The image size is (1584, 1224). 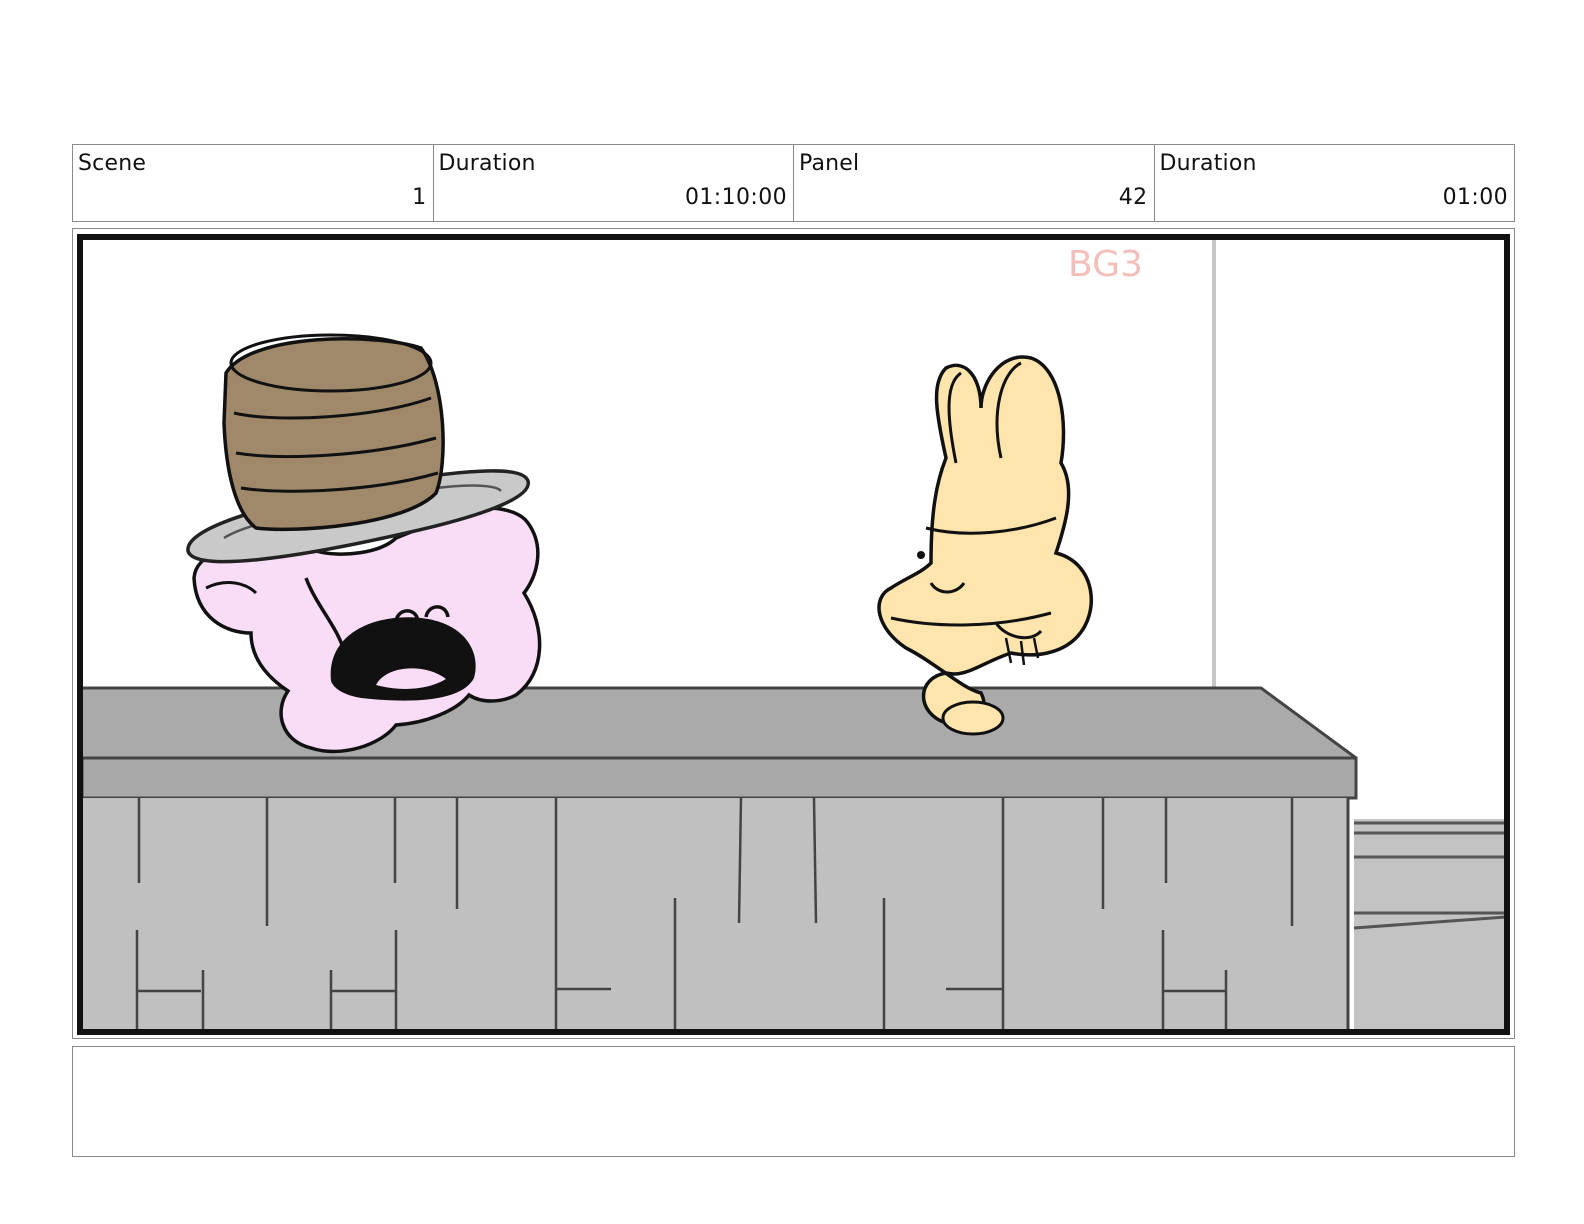 I want to click on scene-duration-label: Duration, so click(x=487, y=163).